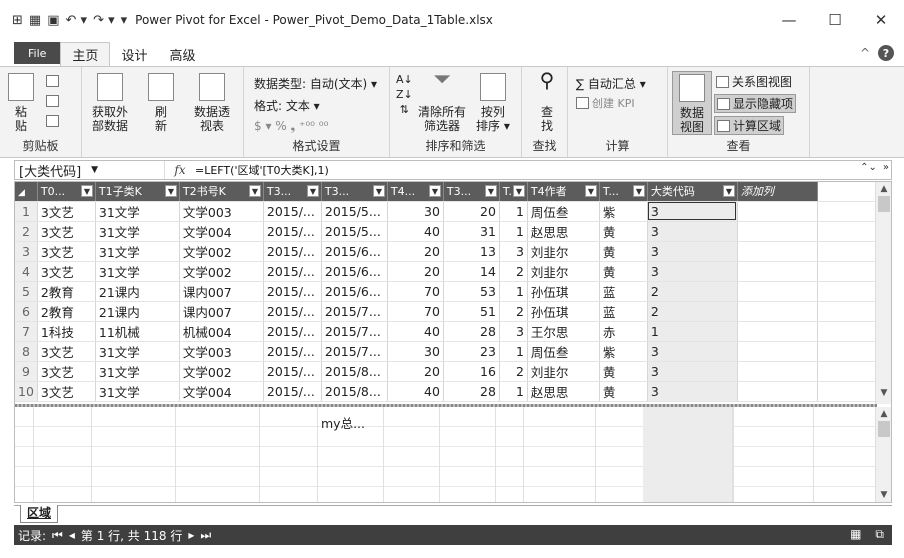 This screenshot has width=904, height=558. What do you see at coordinates (21, 103) in the screenshot?
I see `paste-button: 粘 贴` at bounding box center [21, 103].